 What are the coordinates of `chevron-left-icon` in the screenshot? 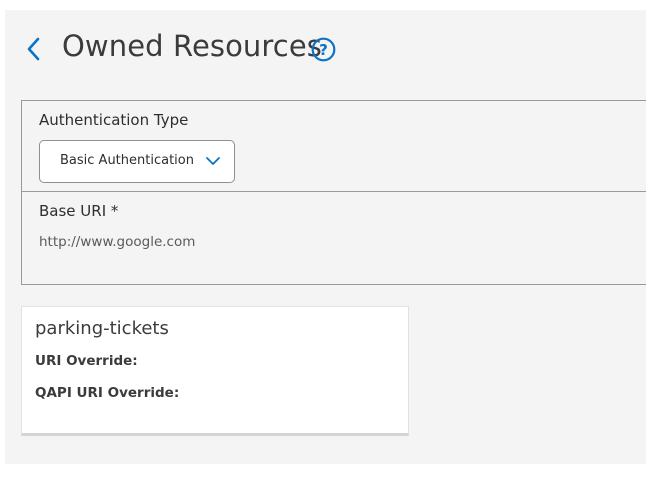 It's located at (33, 49).